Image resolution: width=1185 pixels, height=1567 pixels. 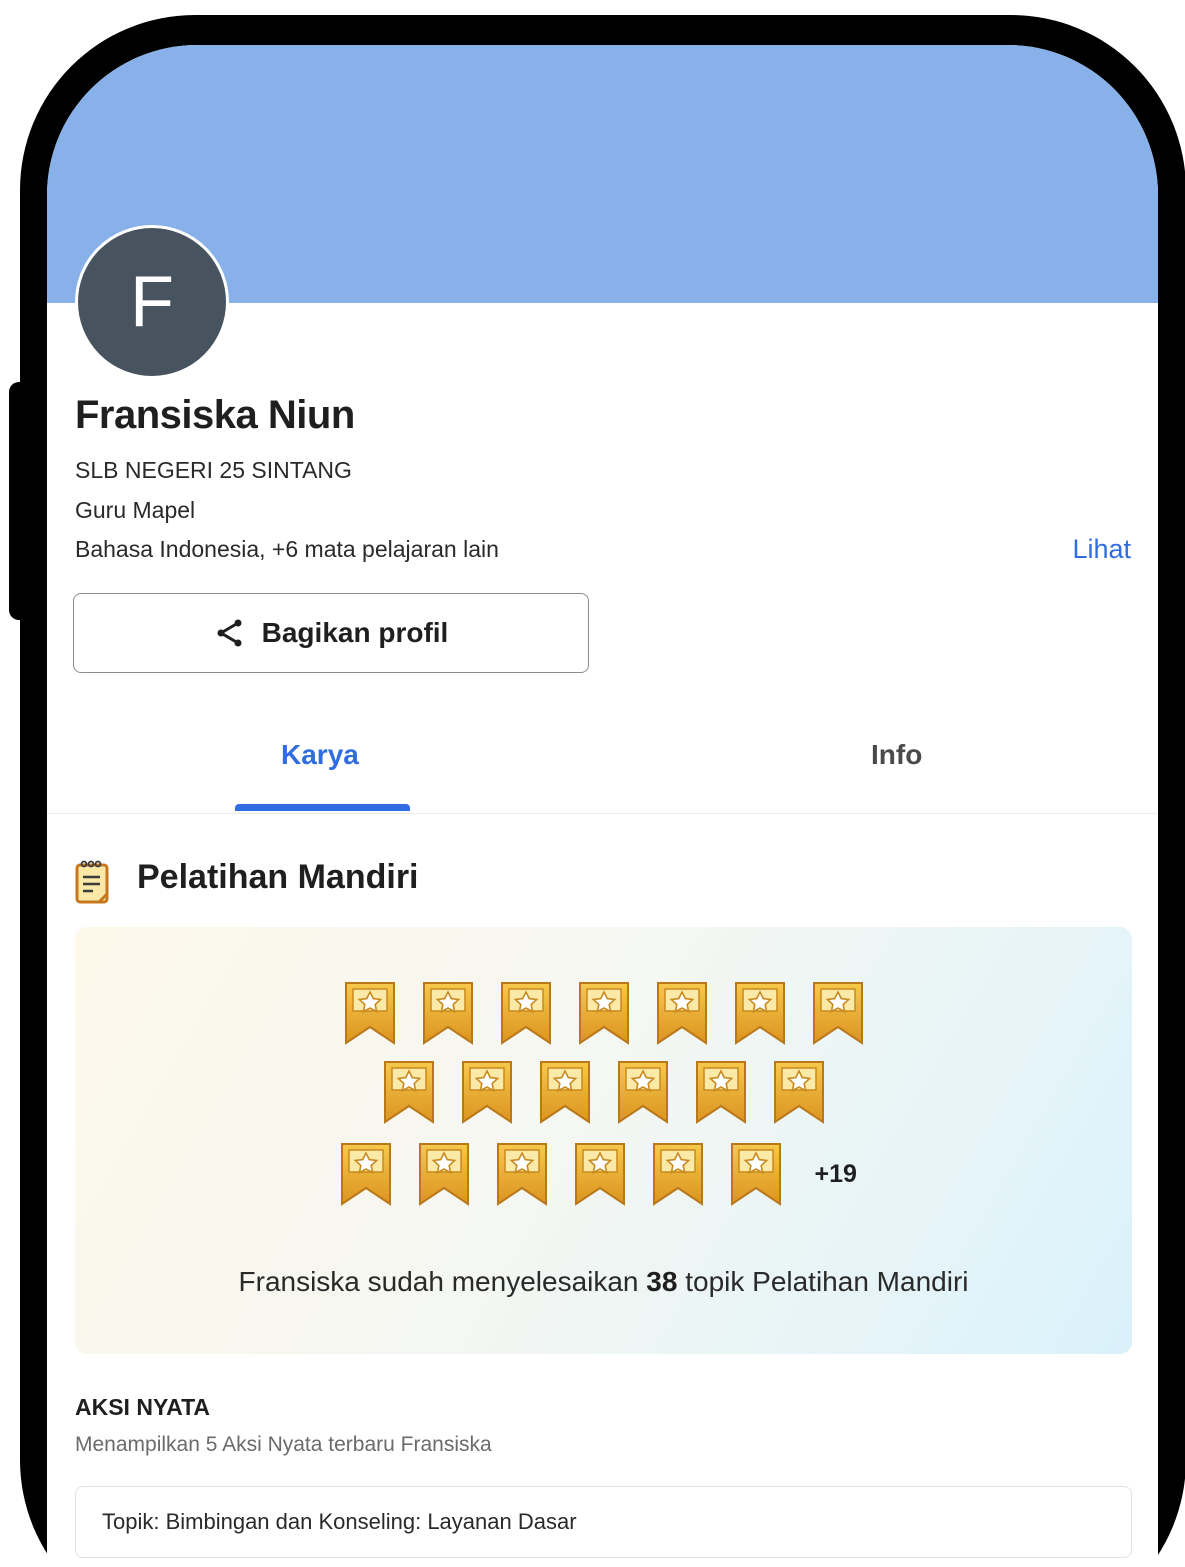 What do you see at coordinates (896, 755) in the screenshot?
I see `tab-info: Info` at bounding box center [896, 755].